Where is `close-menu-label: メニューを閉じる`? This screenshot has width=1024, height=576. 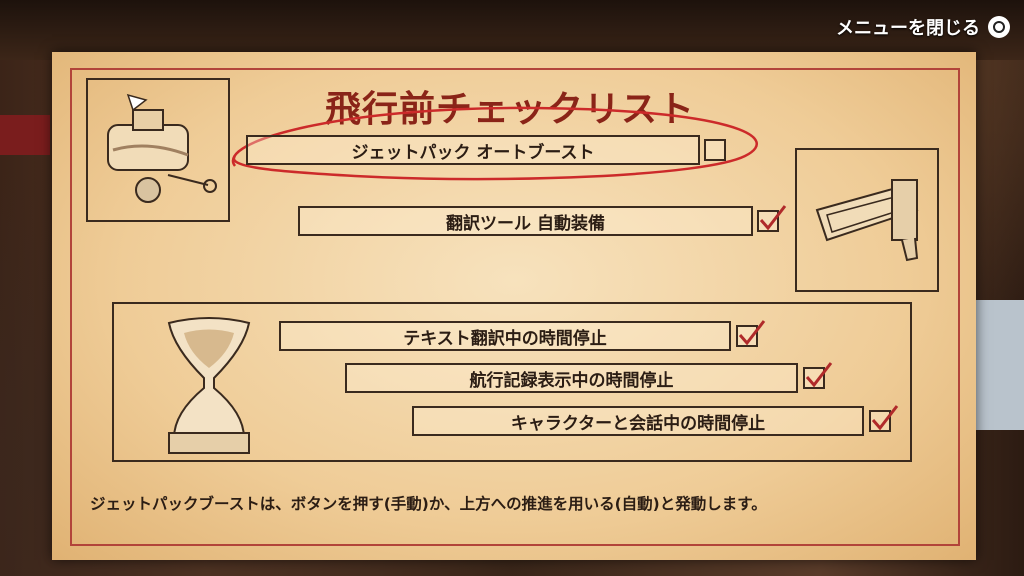 close-menu-label: メニューを閉じる is located at coordinates (908, 28).